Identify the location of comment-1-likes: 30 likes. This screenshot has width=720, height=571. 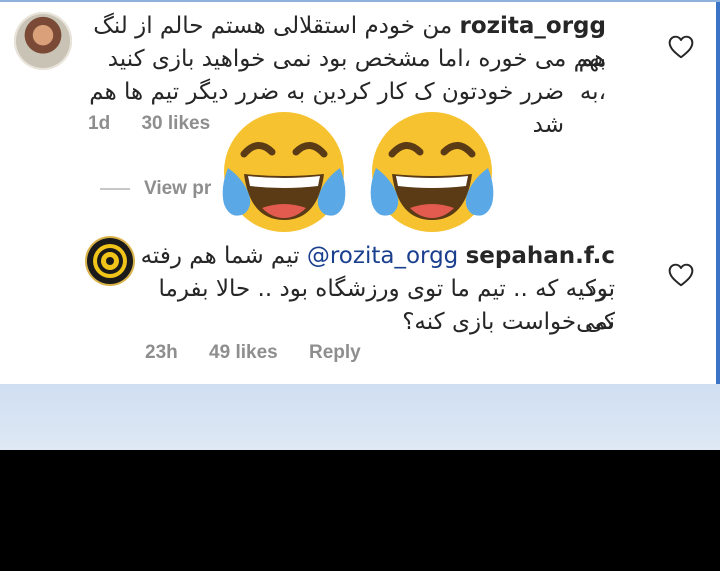
(175, 123).